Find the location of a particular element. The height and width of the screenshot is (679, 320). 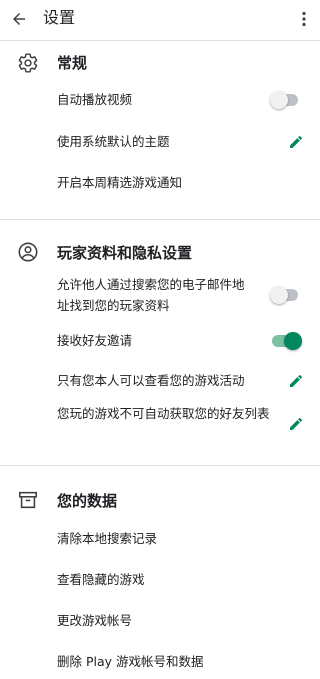

setting-friends-list: 您玩的游戏不可自动获取您的好友列表 is located at coordinates (172, 413).